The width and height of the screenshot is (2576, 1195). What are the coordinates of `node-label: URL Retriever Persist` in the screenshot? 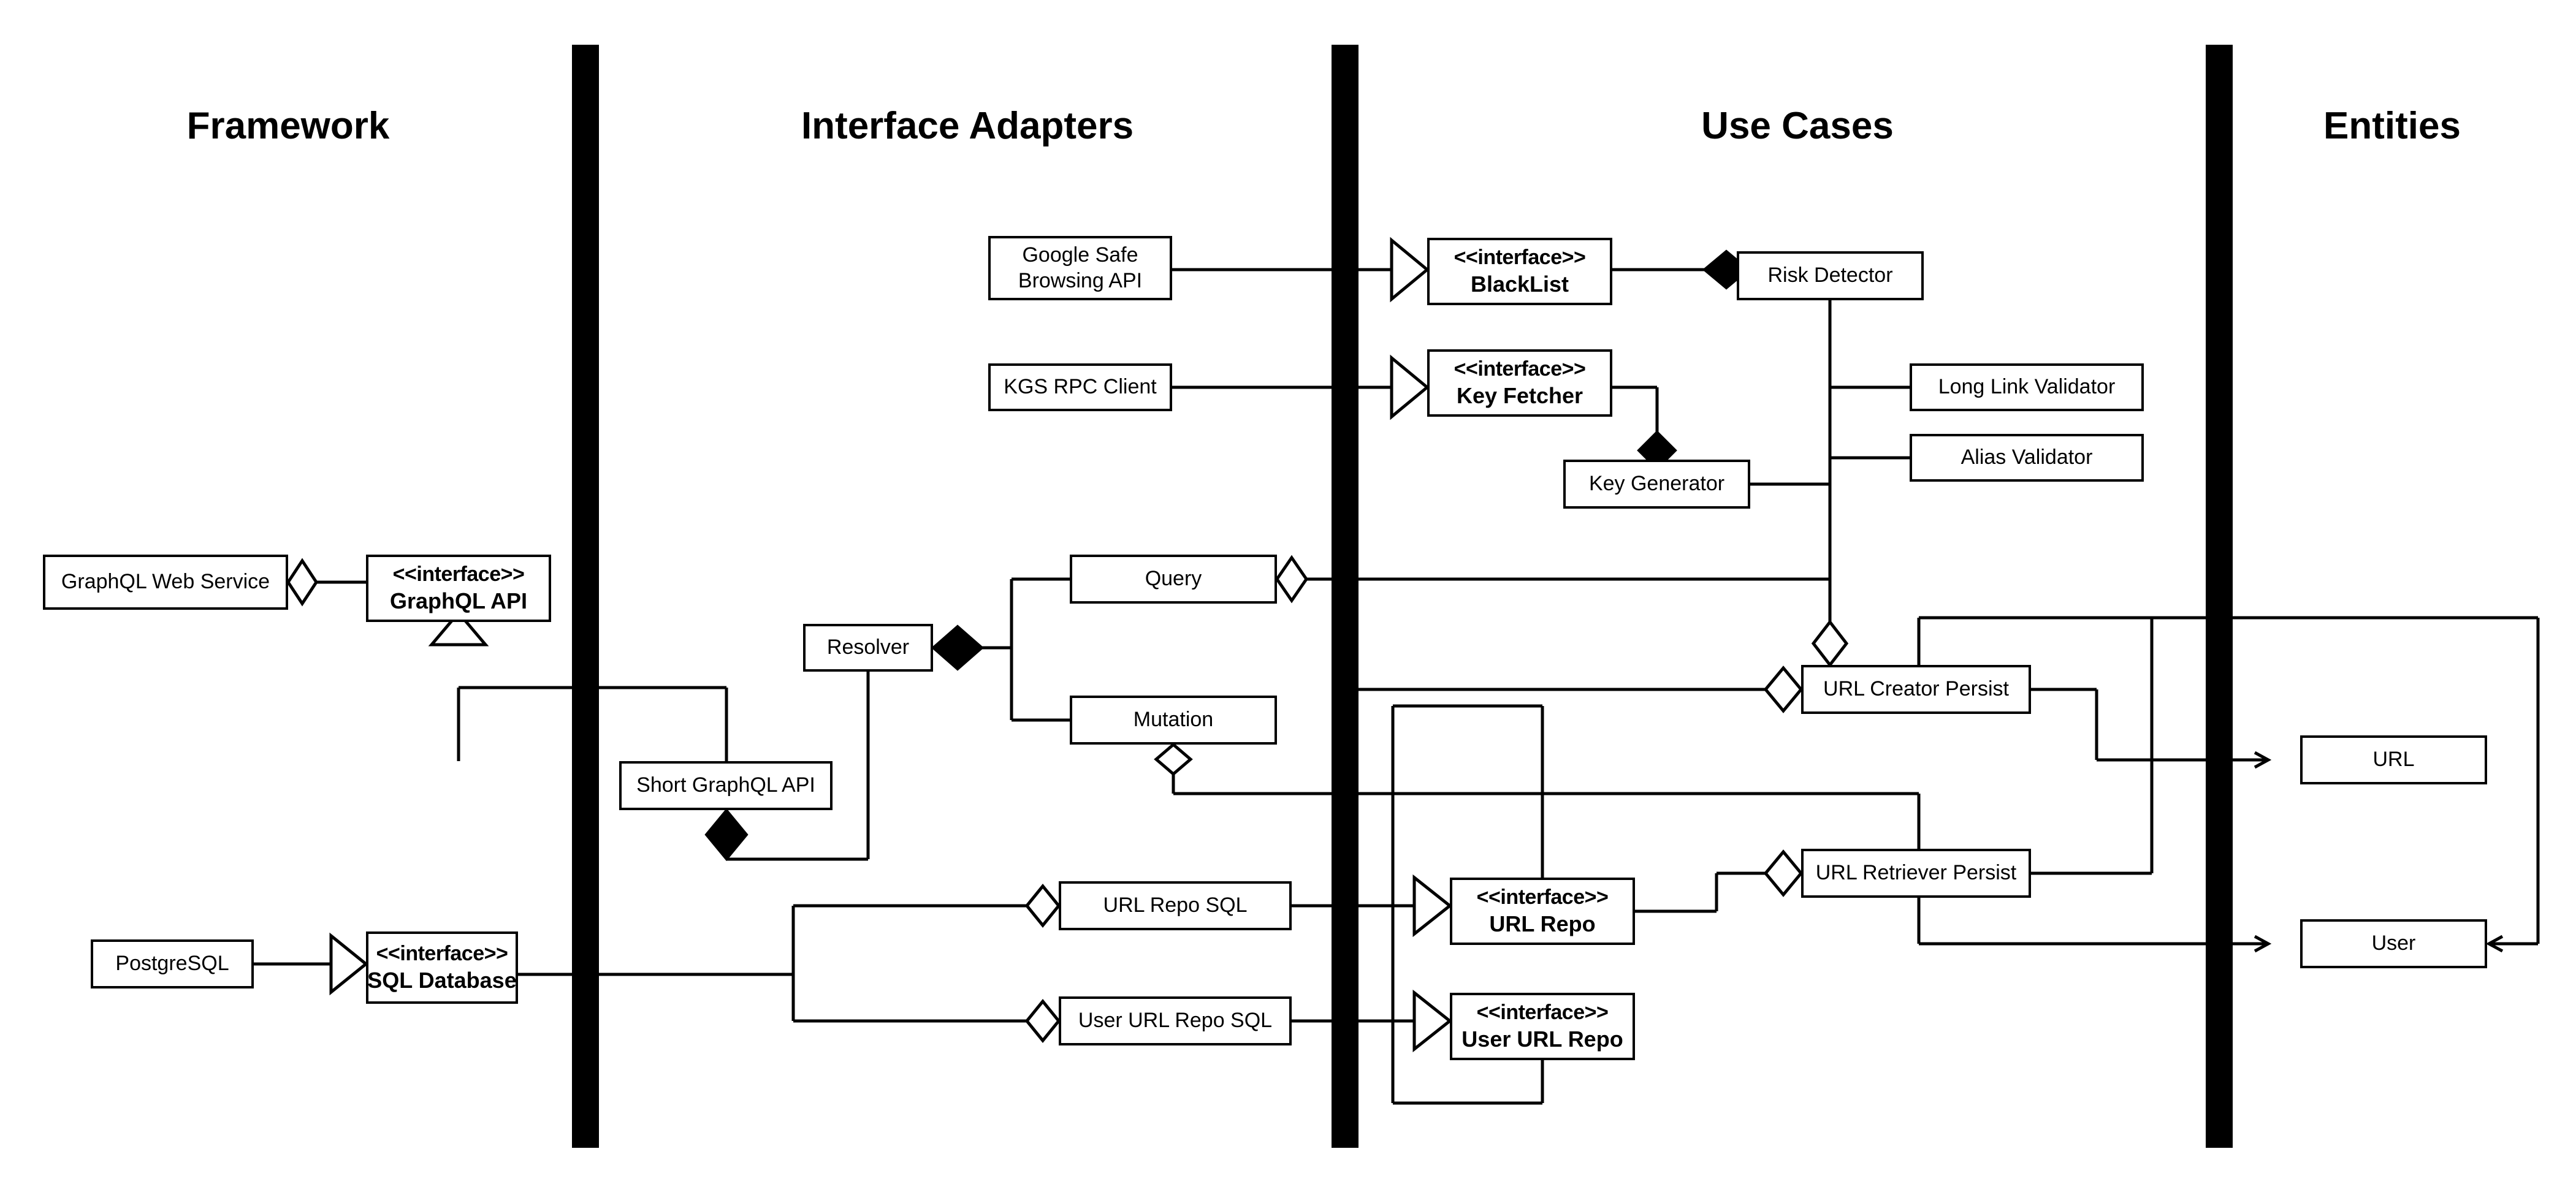 It's located at (1916, 873).